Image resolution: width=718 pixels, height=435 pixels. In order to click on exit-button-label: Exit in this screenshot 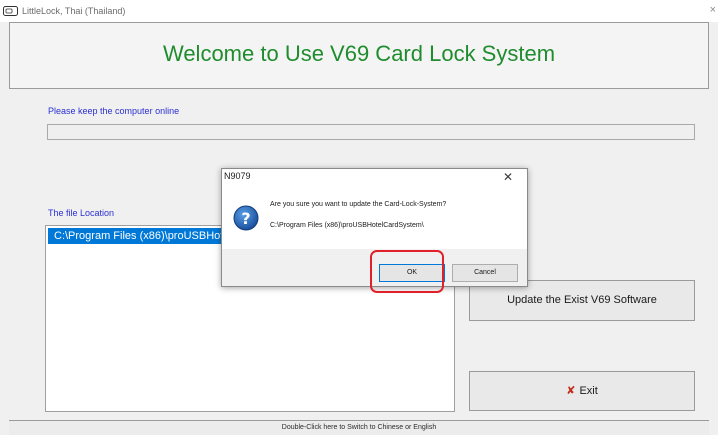, I will do `click(588, 391)`.